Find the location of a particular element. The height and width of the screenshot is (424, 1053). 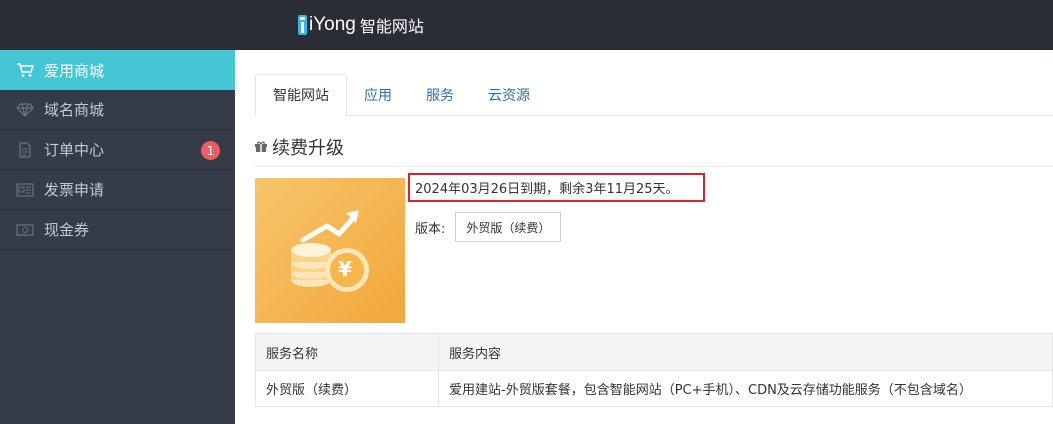

section-title: 续费升级 is located at coordinates (299, 147).